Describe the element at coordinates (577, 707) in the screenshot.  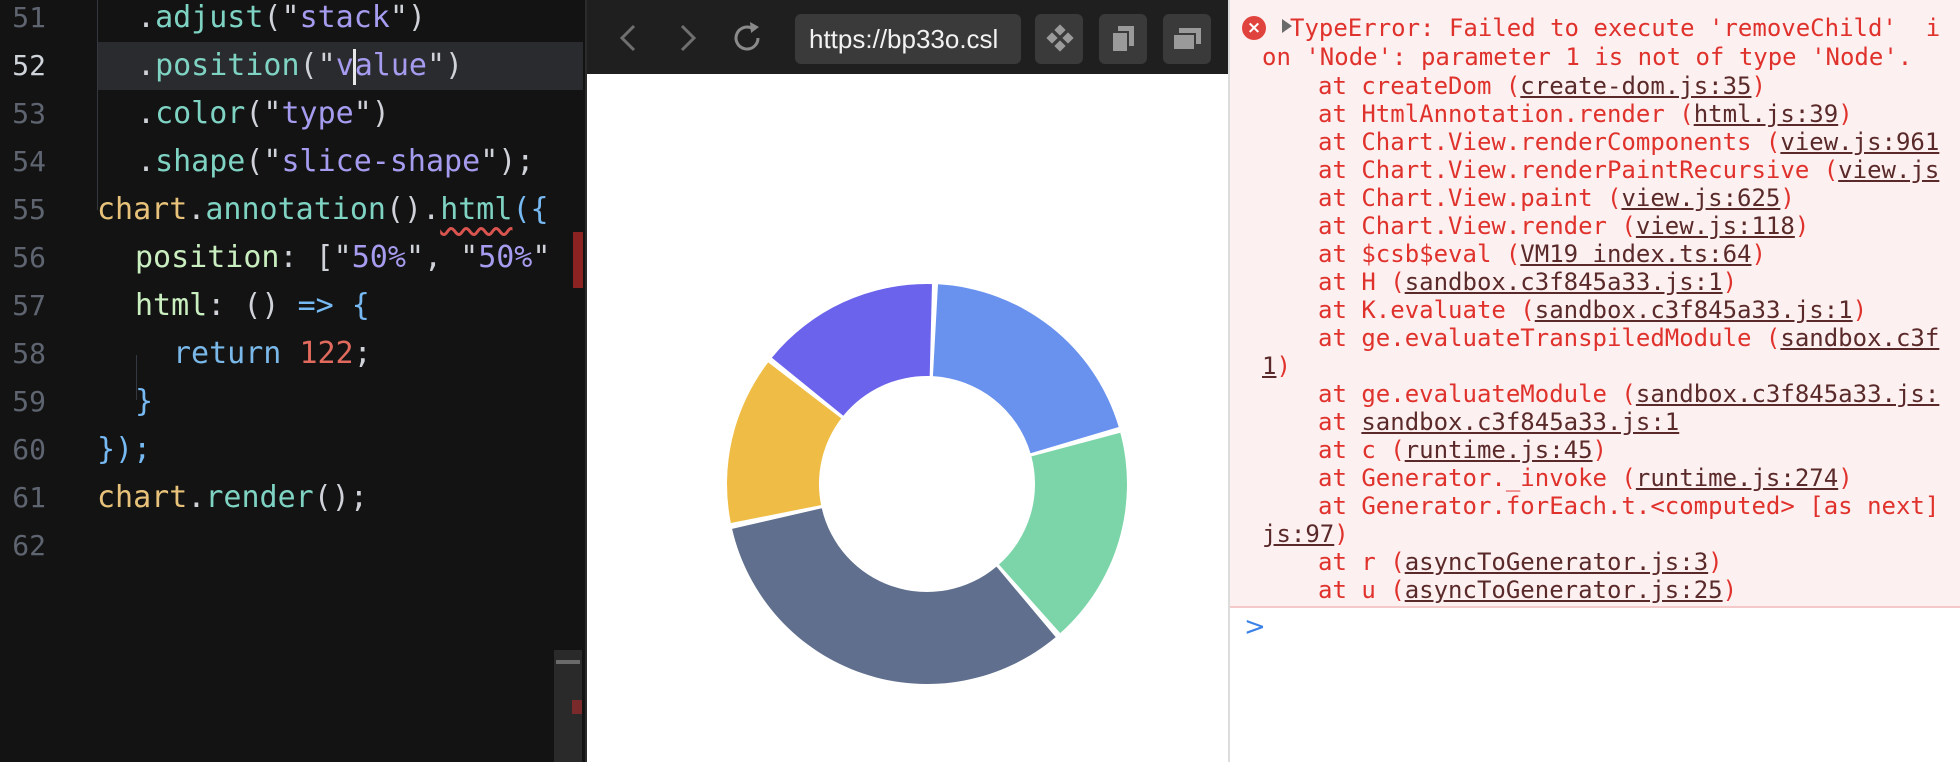
I see `scrollbar-error-mark` at that location.